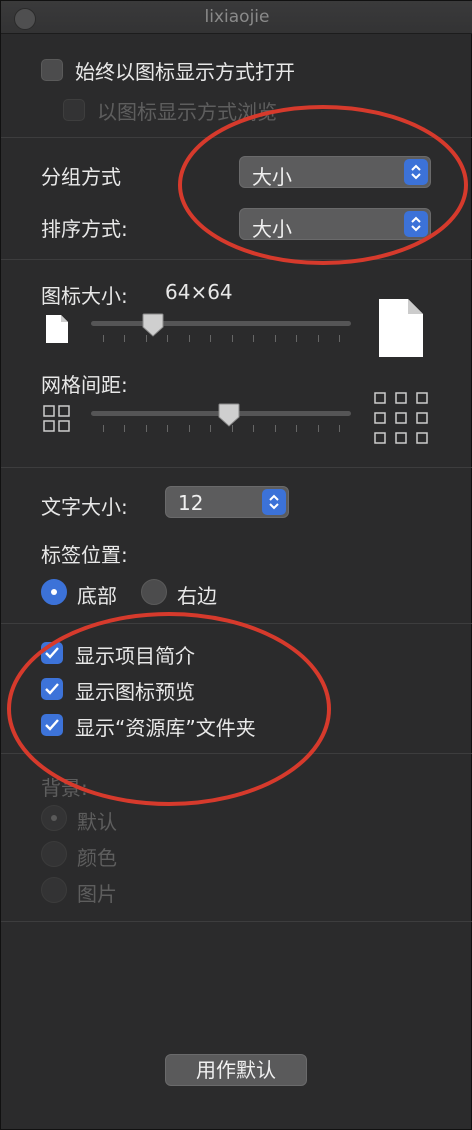 This screenshot has height=1130, width=472. What do you see at coordinates (97, 822) in the screenshot?
I see `background-default-text: 默认` at bounding box center [97, 822].